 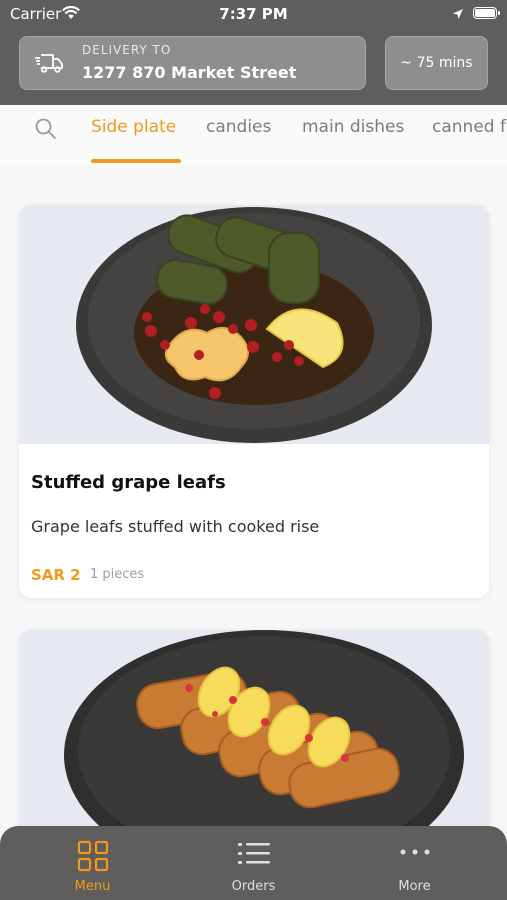 What do you see at coordinates (128, 482) in the screenshot?
I see `item-title: Stuffed grape leafs` at bounding box center [128, 482].